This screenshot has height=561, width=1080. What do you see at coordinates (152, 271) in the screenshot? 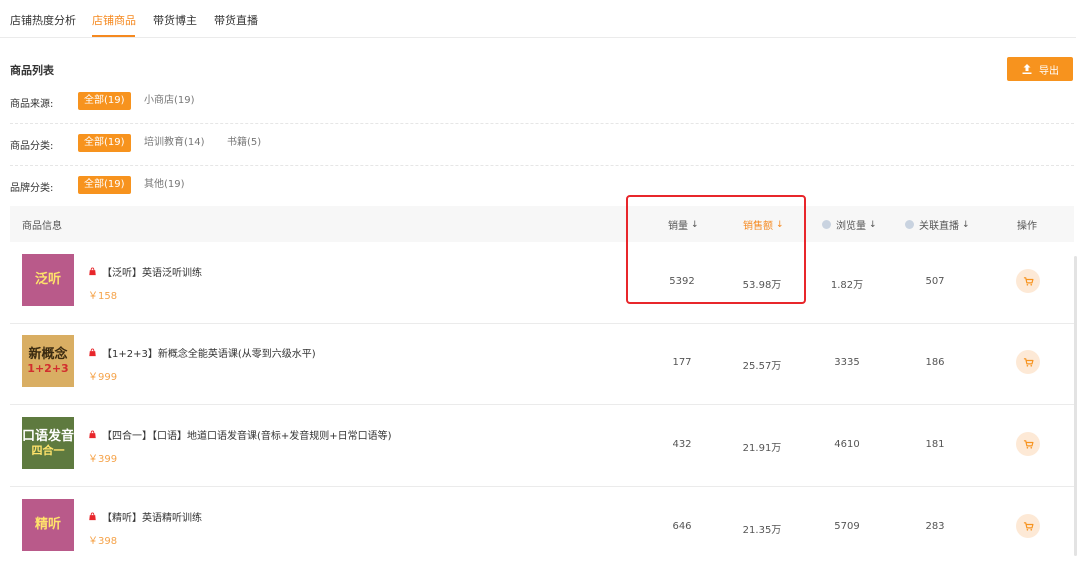
I see `product-title: 【泛听】英语泛听训练` at bounding box center [152, 271].